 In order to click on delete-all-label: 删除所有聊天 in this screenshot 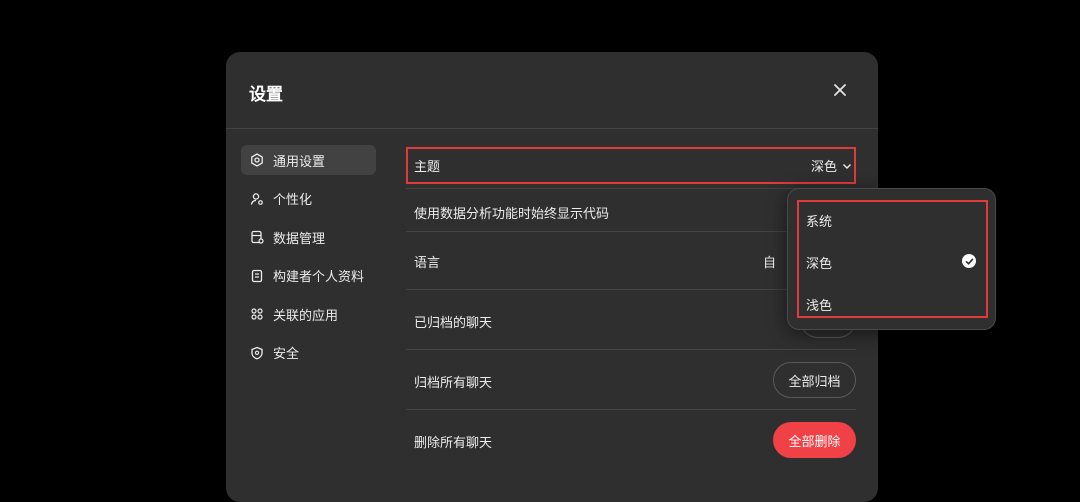, I will do `click(453, 443)`.